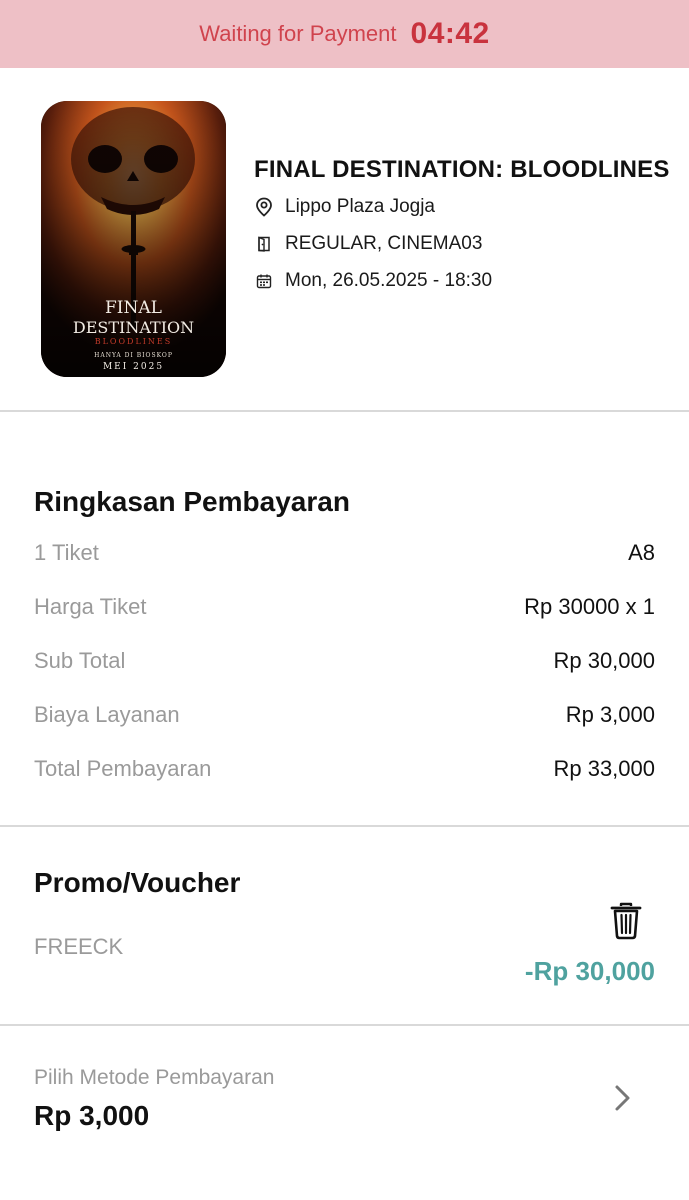  I want to click on payment-amount: Rp 3,000, so click(92, 1115).